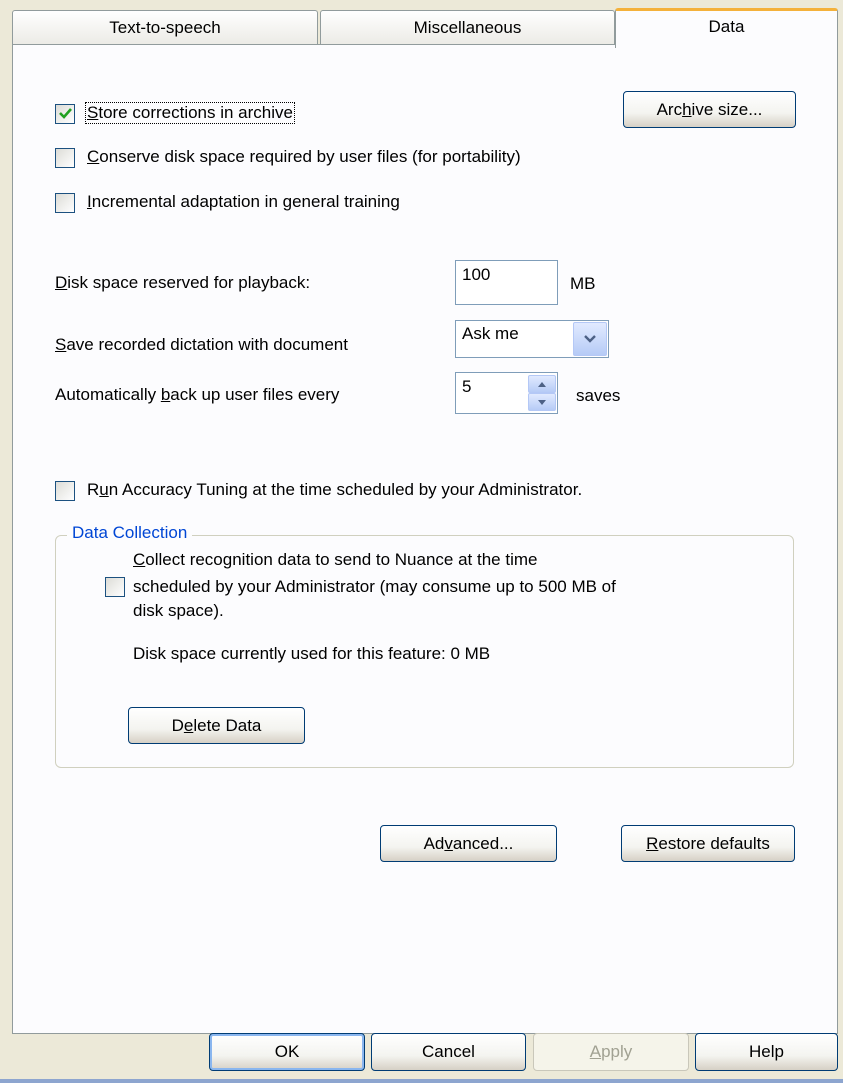  I want to click on apply-button: Apply, so click(611, 1052).